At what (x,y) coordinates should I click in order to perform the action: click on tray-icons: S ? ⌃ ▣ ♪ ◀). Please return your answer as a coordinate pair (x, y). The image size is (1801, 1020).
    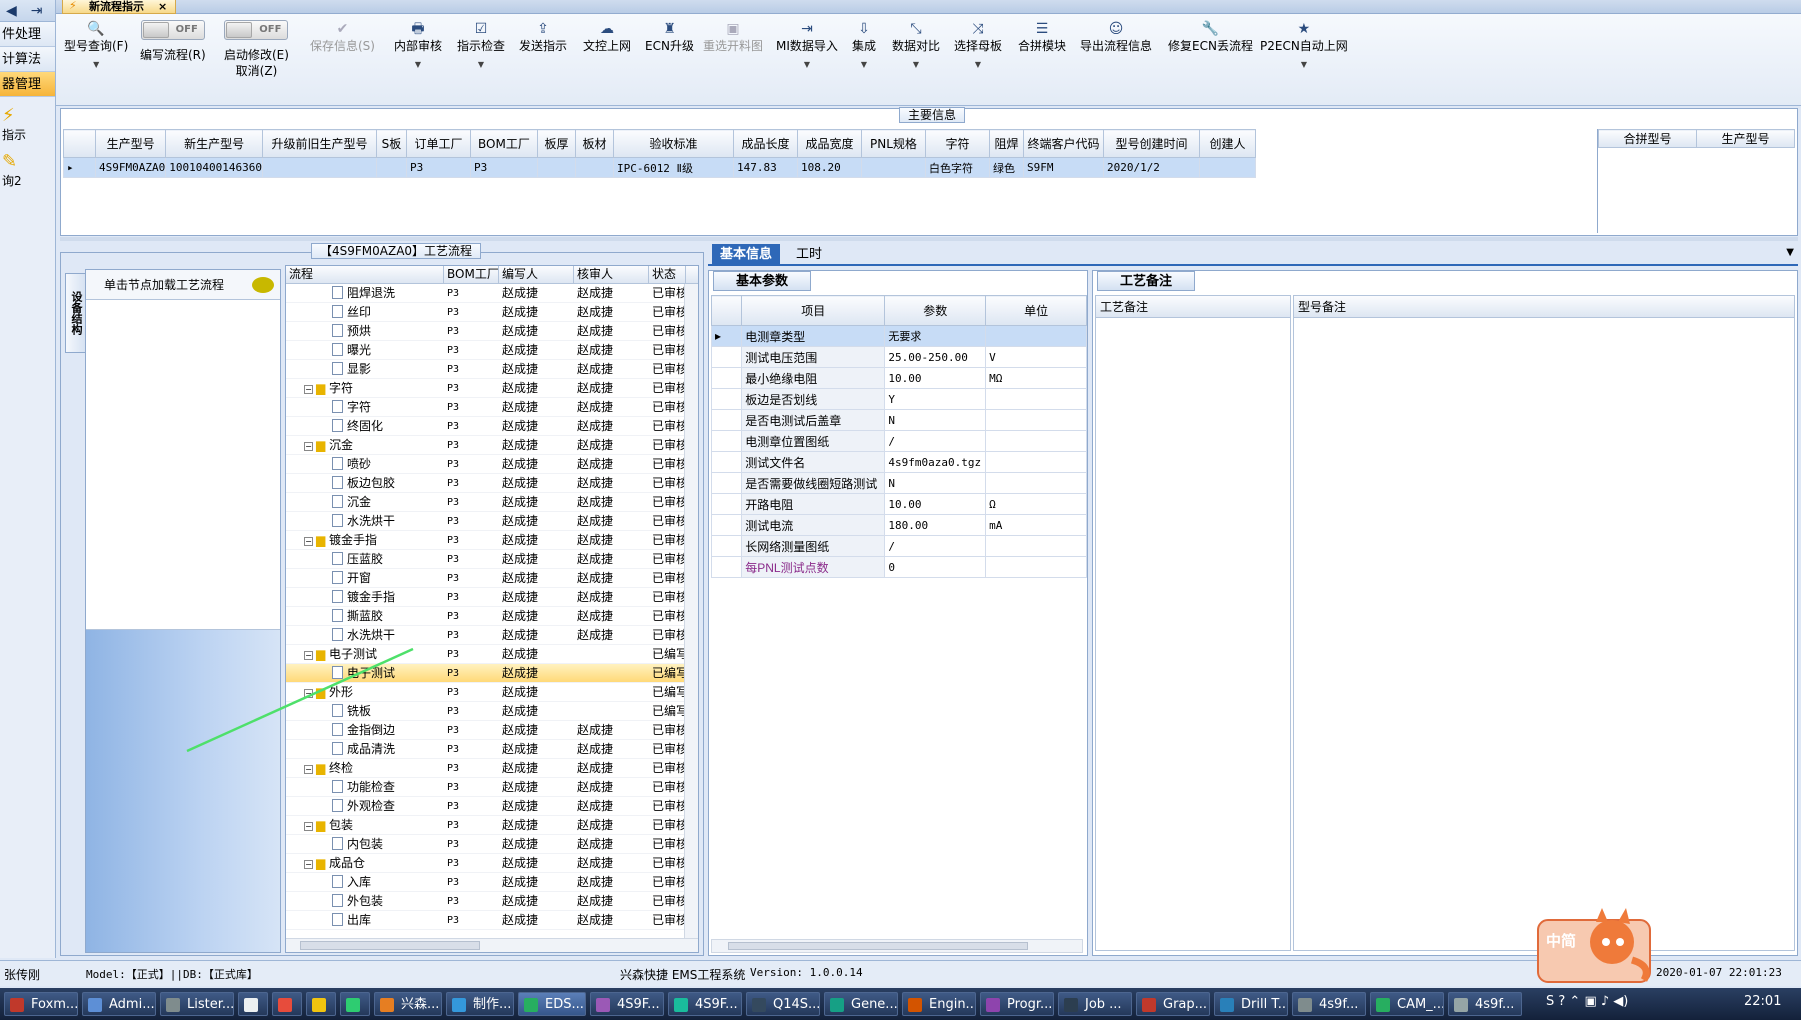
    Looking at the image, I should click on (1587, 1001).